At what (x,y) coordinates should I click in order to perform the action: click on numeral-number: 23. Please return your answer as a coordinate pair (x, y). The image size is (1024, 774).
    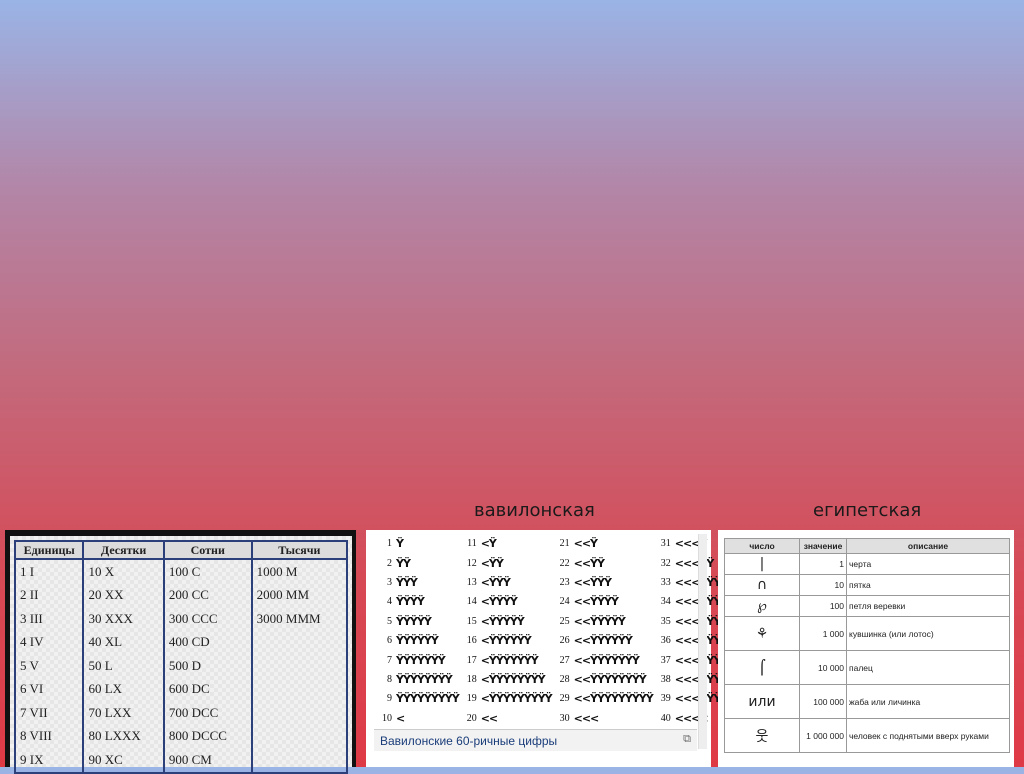
    Looking at the image, I should click on (564, 582).